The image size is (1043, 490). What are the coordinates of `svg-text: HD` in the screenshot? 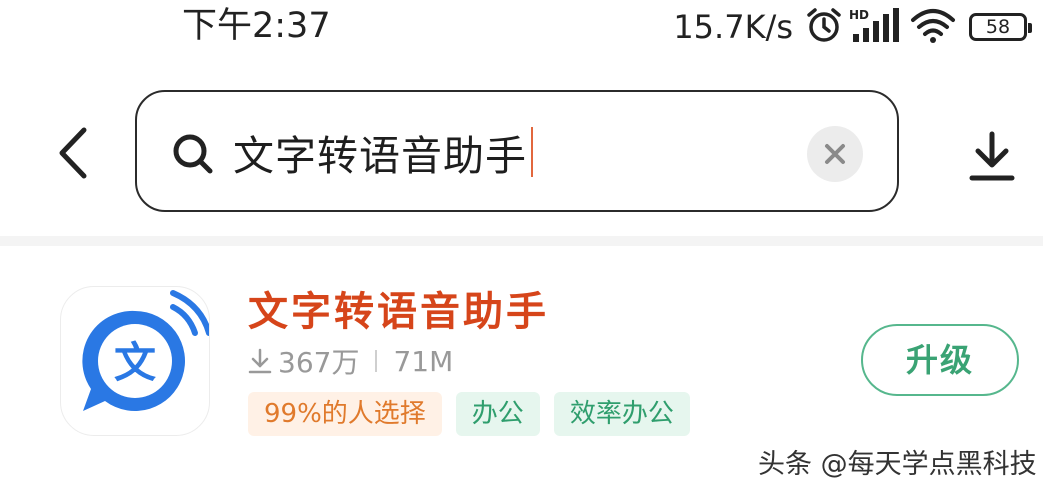 It's located at (859, 15).